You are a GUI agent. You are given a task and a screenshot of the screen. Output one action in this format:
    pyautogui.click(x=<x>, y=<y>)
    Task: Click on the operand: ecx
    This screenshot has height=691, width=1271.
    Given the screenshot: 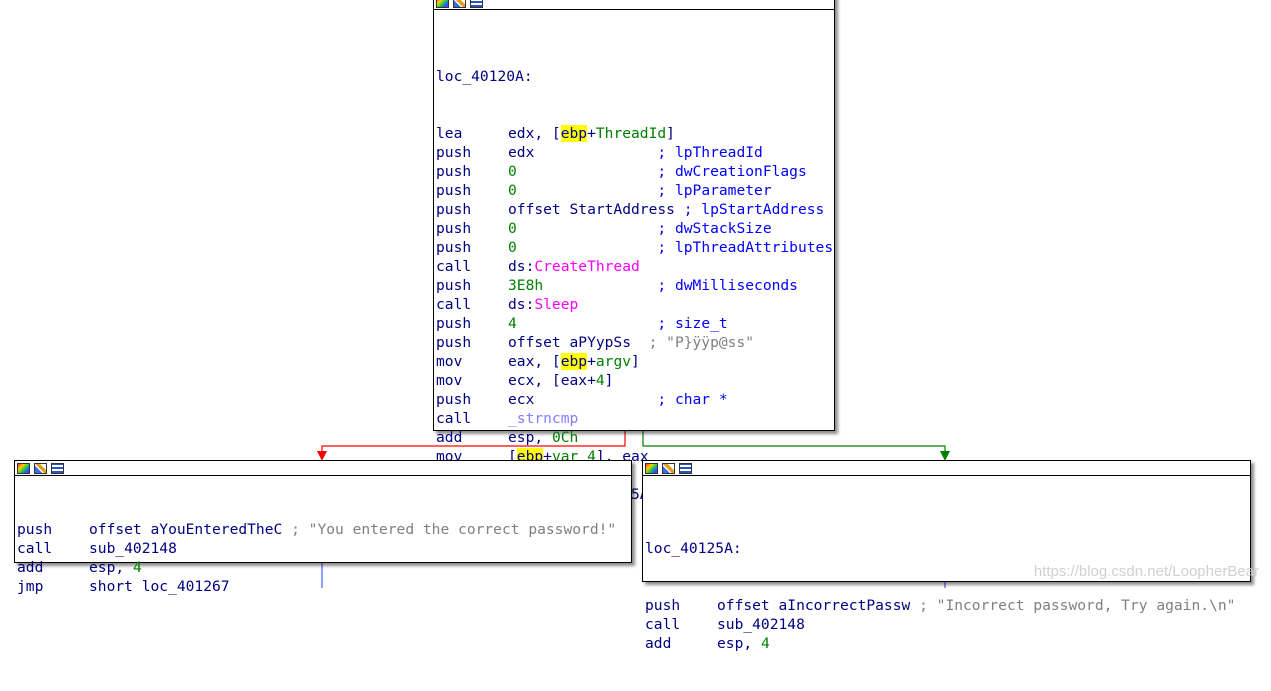 What is the action you would take?
    pyautogui.click(x=582, y=399)
    